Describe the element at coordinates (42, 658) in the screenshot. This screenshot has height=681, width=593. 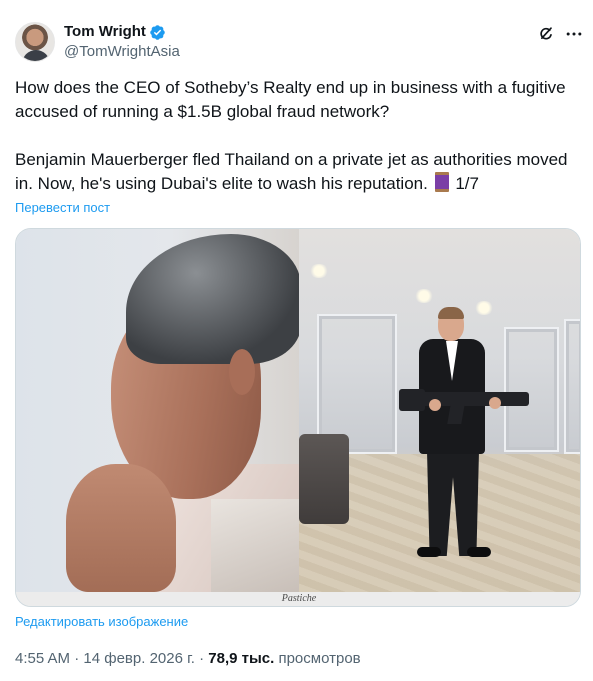
I see `tweet-time: 4:55 AM` at that location.